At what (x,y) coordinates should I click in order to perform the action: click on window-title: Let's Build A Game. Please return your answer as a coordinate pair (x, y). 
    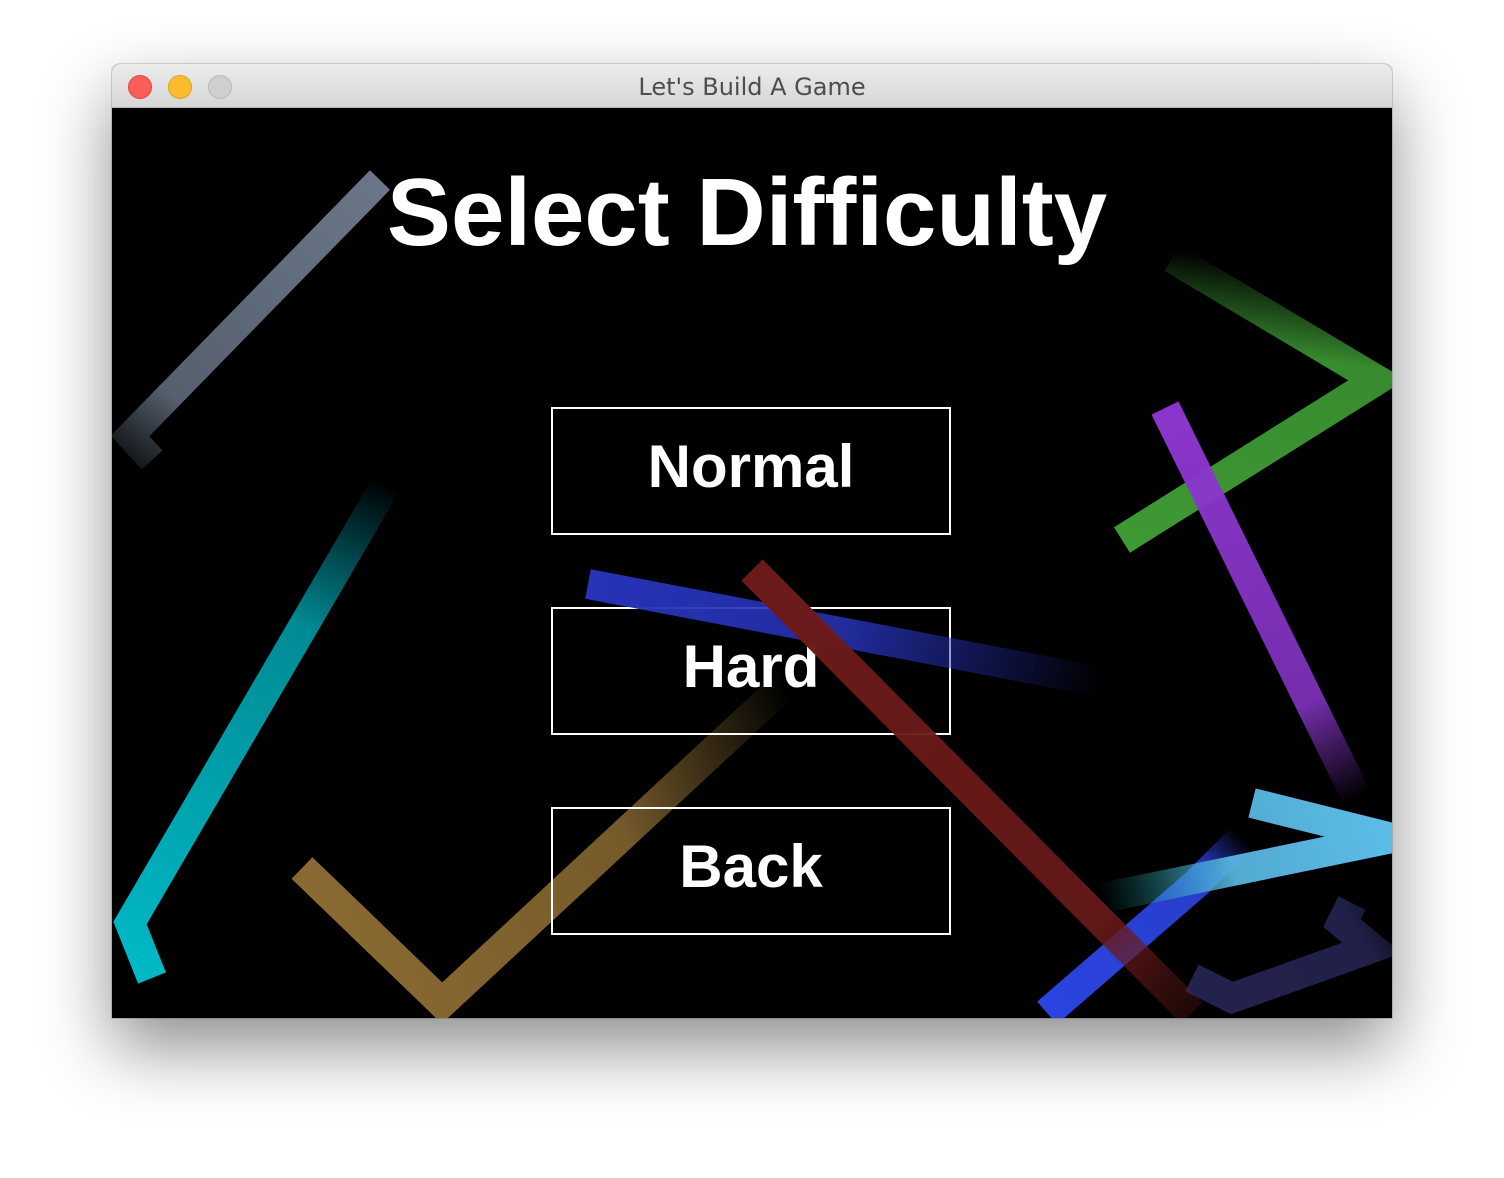
    Looking at the image, I should click on (752, 87).